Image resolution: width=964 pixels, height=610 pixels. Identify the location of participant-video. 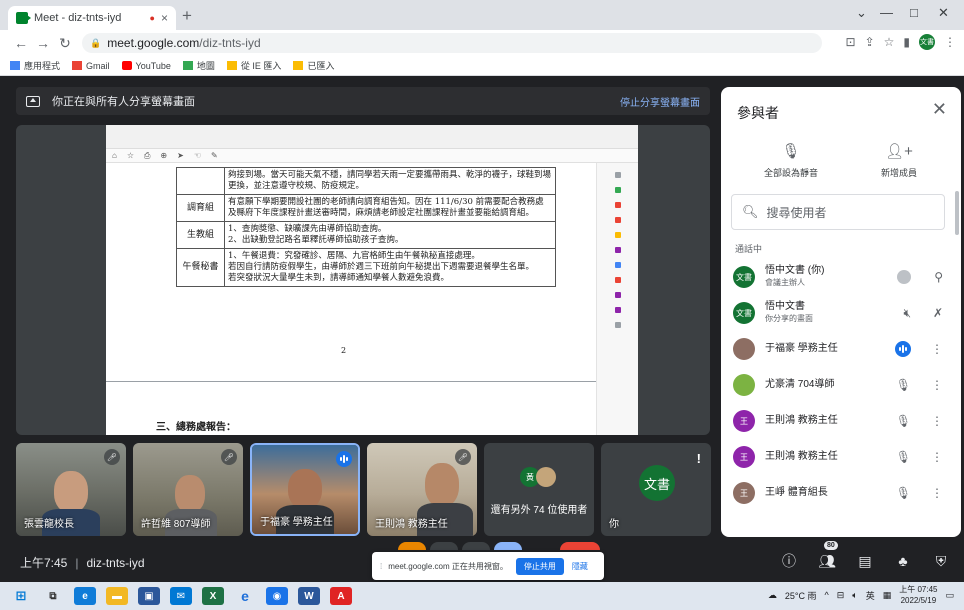
(71, 492).